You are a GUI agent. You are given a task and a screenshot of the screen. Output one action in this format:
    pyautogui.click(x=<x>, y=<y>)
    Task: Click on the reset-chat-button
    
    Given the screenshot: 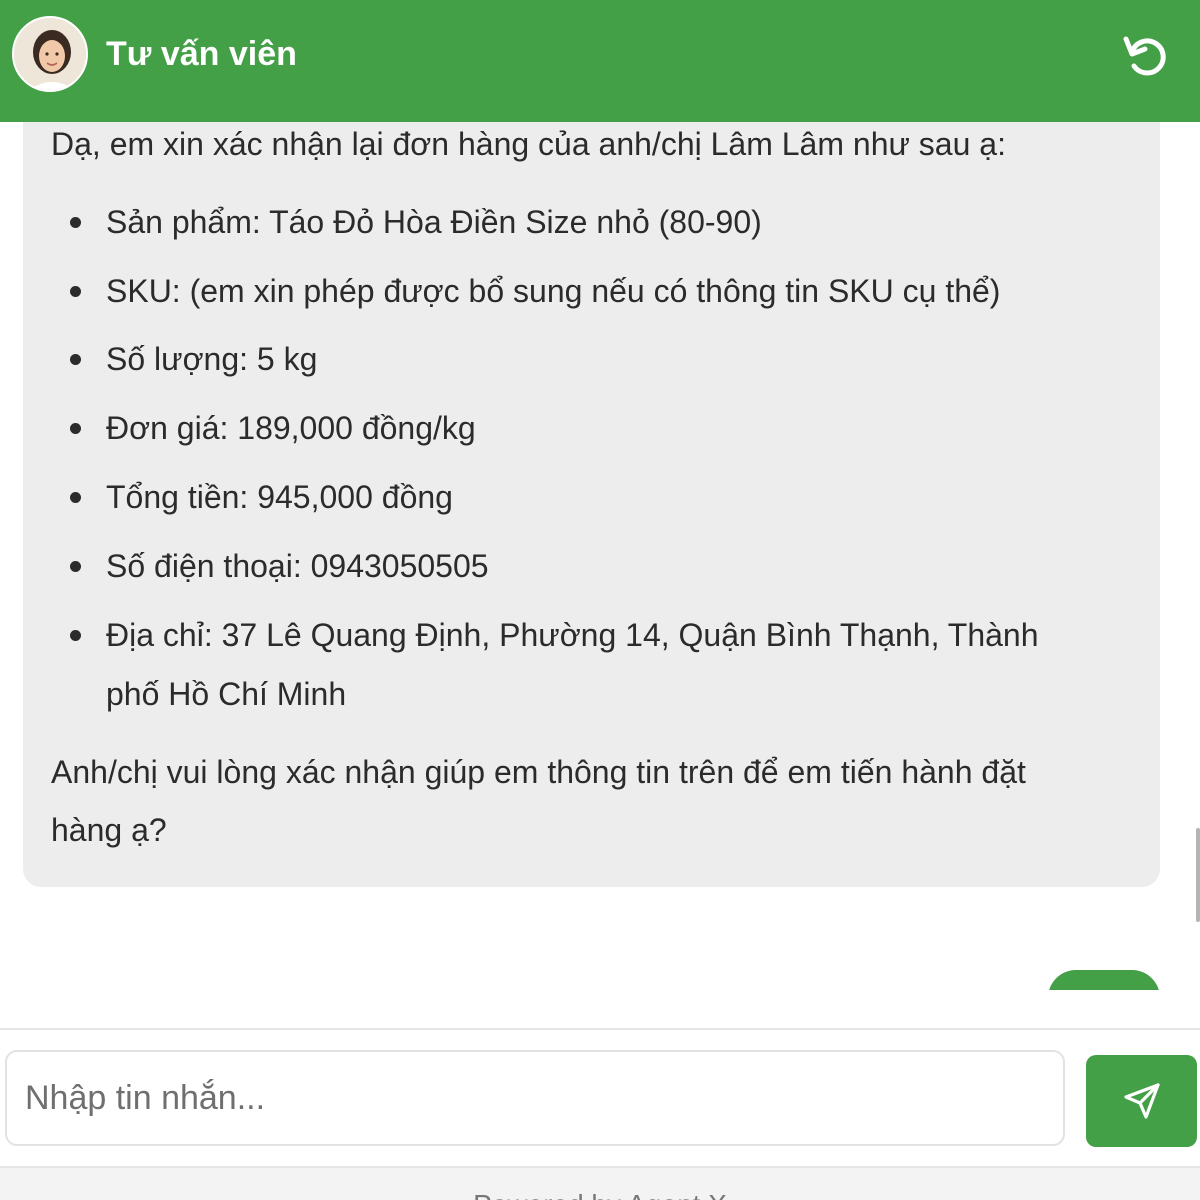 What is the action you would take?
    pyautogui.click(x=1146, y=56)
    